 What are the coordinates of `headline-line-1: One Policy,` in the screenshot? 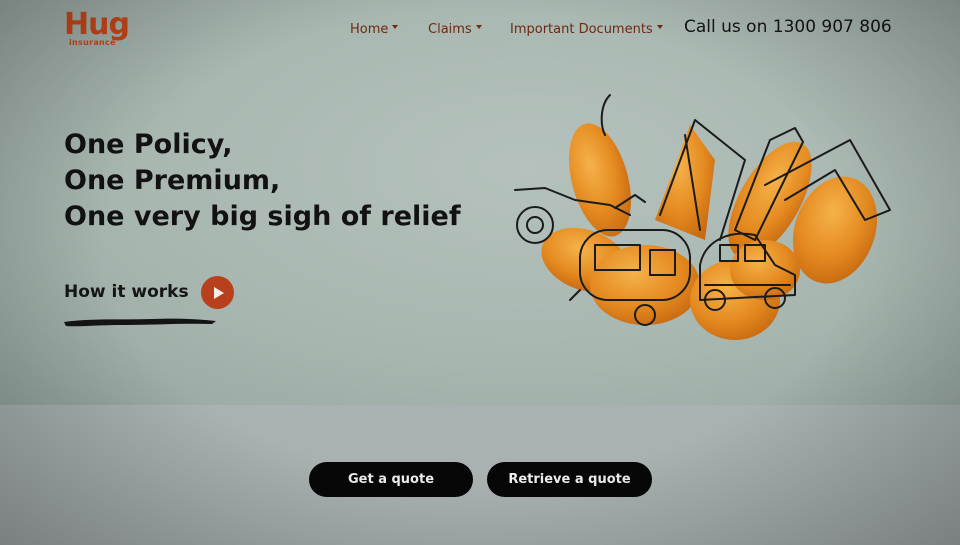 It's located at (148, 144).